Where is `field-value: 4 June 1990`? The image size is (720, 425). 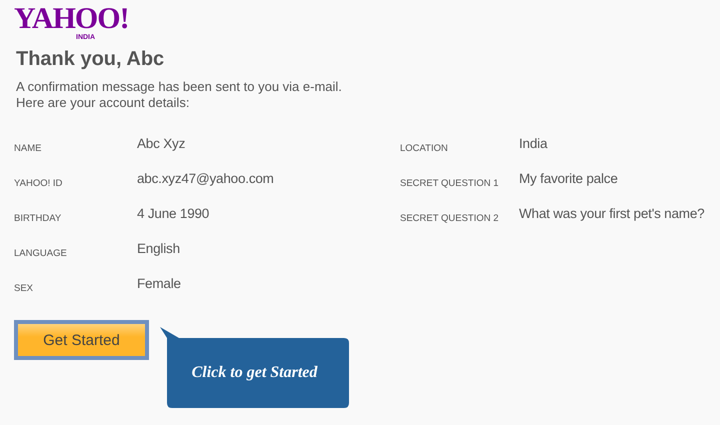 field-value: 4 June 1990 is located at coordinates (173, 214).